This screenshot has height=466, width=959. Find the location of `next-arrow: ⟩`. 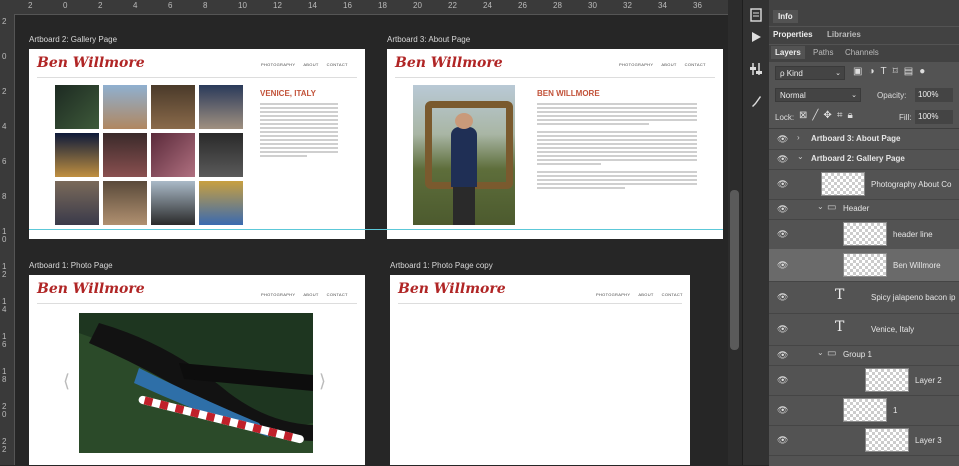

next-arrow: ⟩ is located at coordinates (322, 381).